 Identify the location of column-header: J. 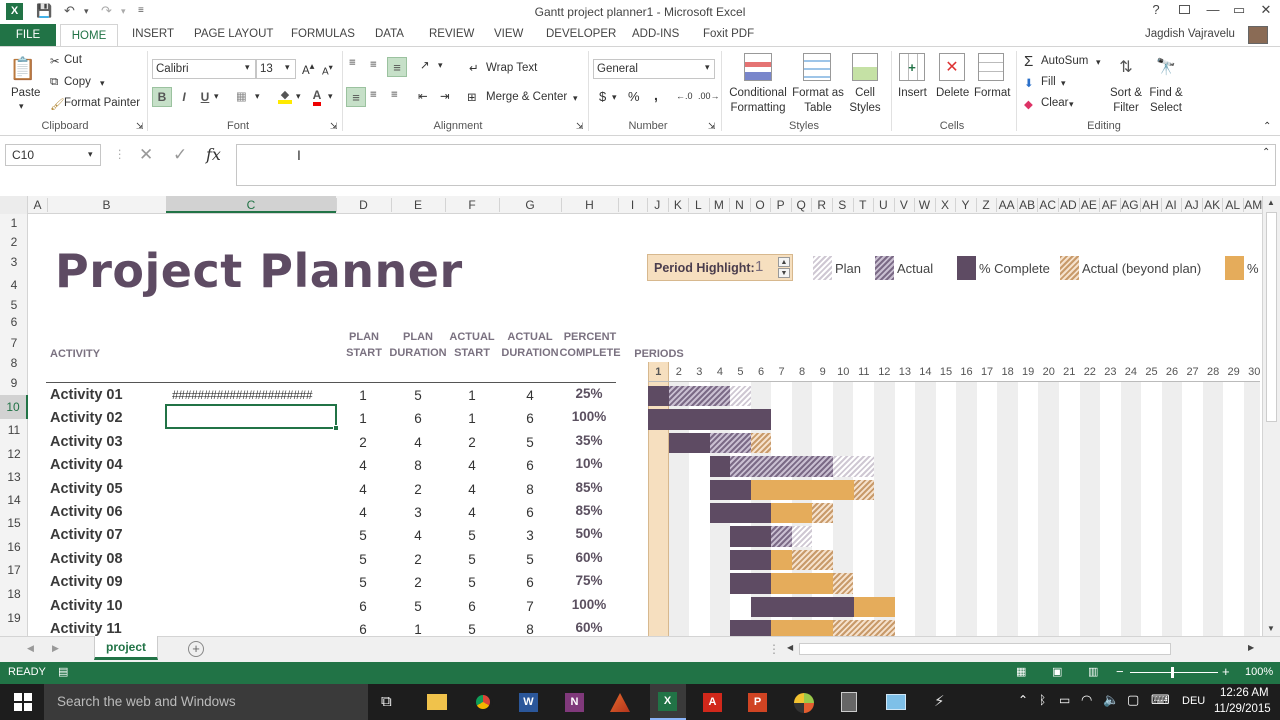
(657, 205).